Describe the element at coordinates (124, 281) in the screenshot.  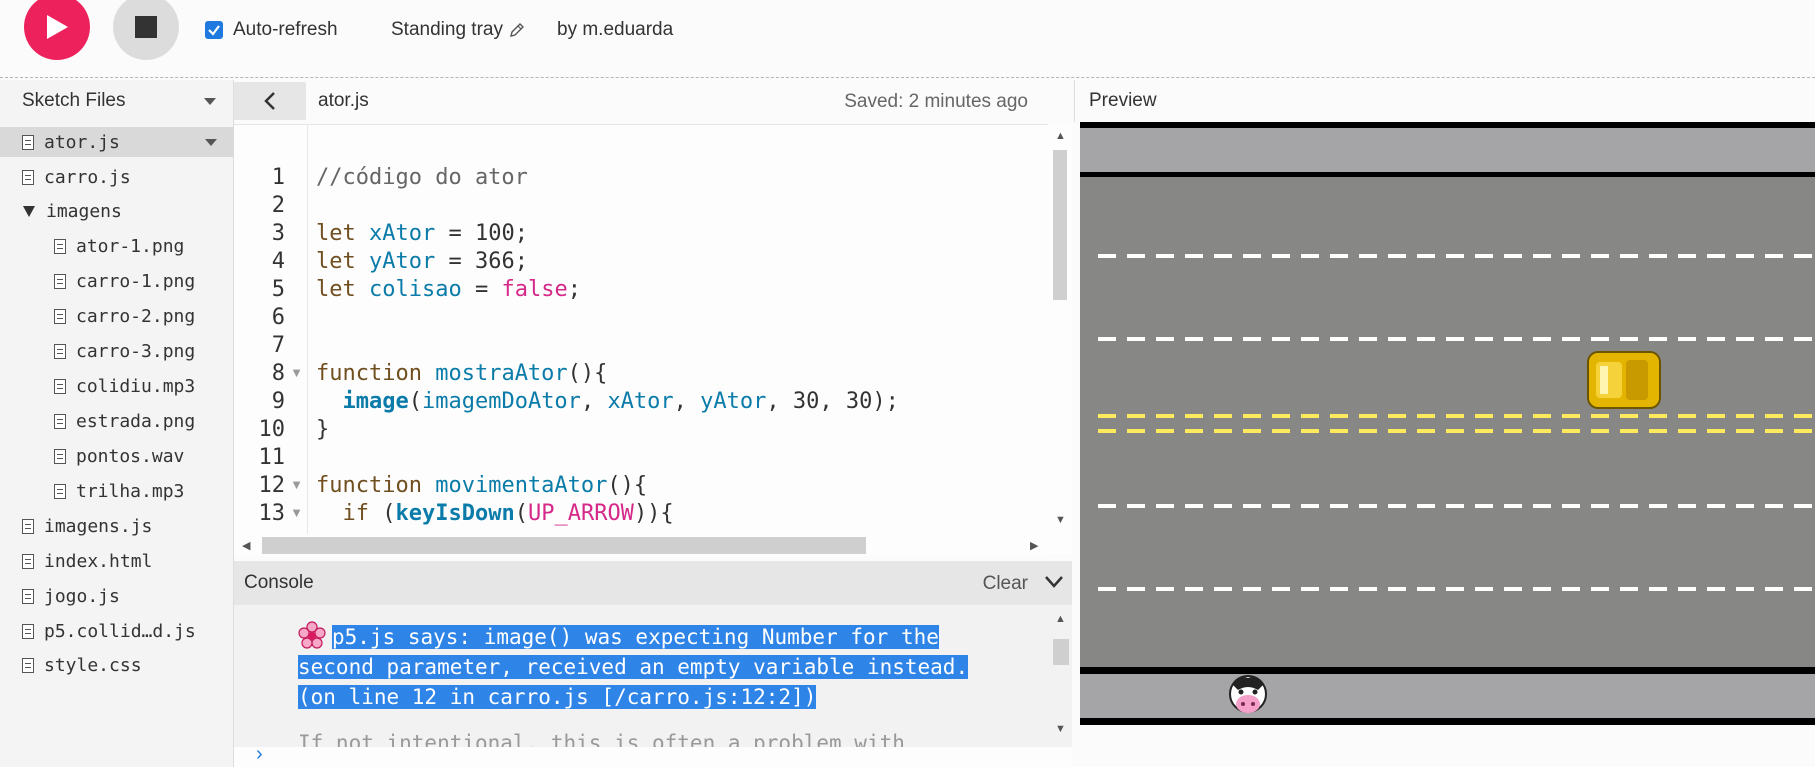
I see `file-item-carro-1-png: carro-1.png` at that location.